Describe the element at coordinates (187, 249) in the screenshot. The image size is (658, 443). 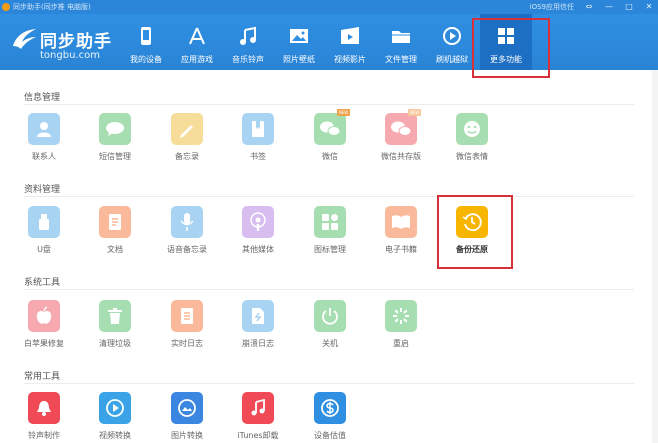
I see `tool-label: 语音备忘录` at that location.